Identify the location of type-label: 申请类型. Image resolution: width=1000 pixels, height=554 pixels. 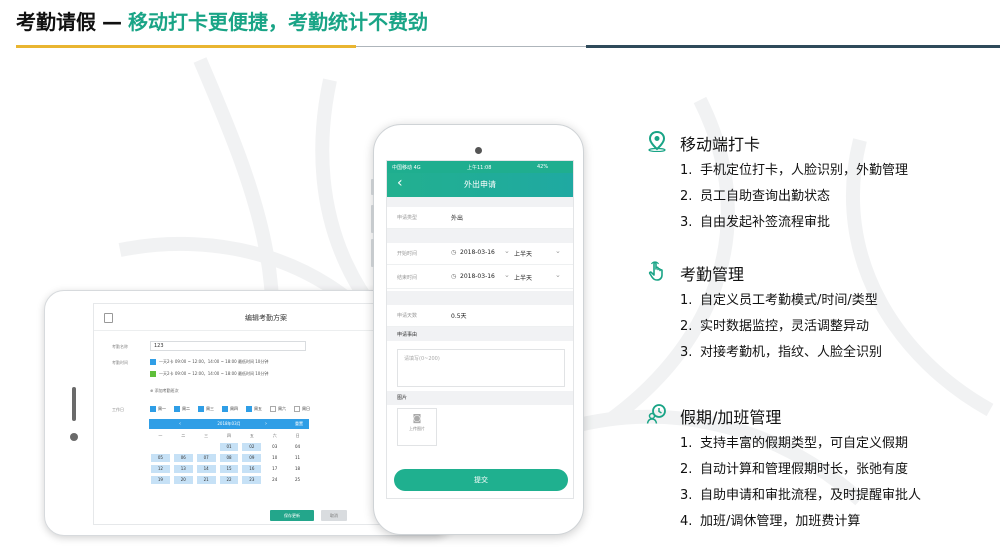
(407, 218).